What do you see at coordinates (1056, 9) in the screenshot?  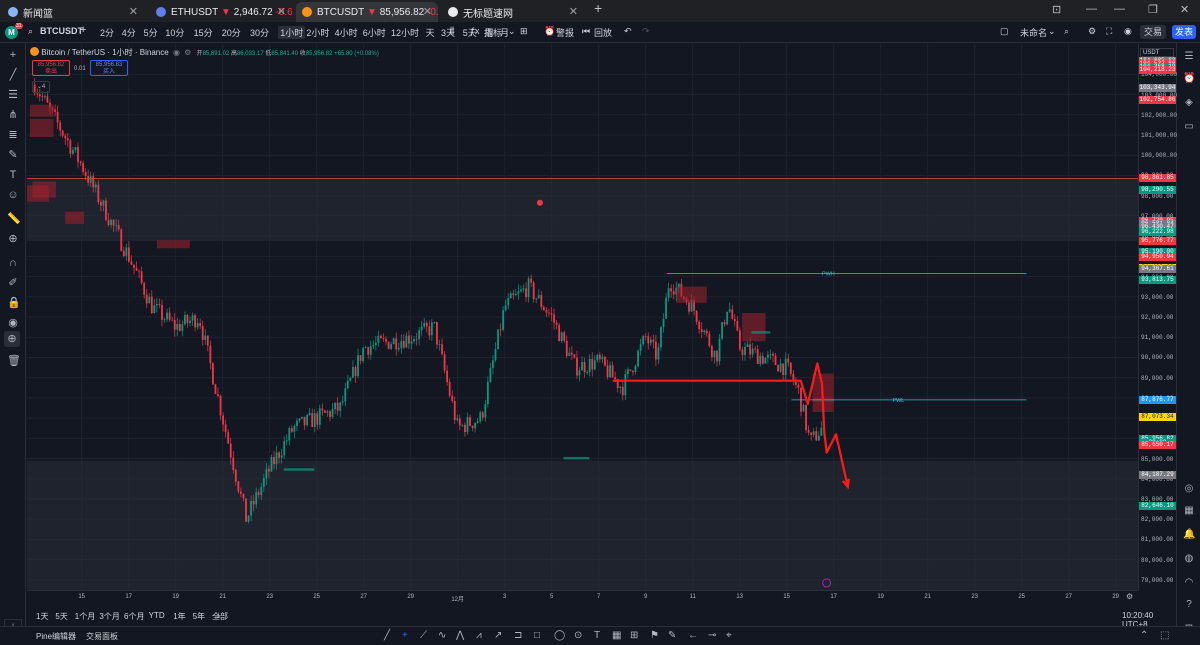 I see `cast-icon: ⊡` at bounding box center [1056, 9].